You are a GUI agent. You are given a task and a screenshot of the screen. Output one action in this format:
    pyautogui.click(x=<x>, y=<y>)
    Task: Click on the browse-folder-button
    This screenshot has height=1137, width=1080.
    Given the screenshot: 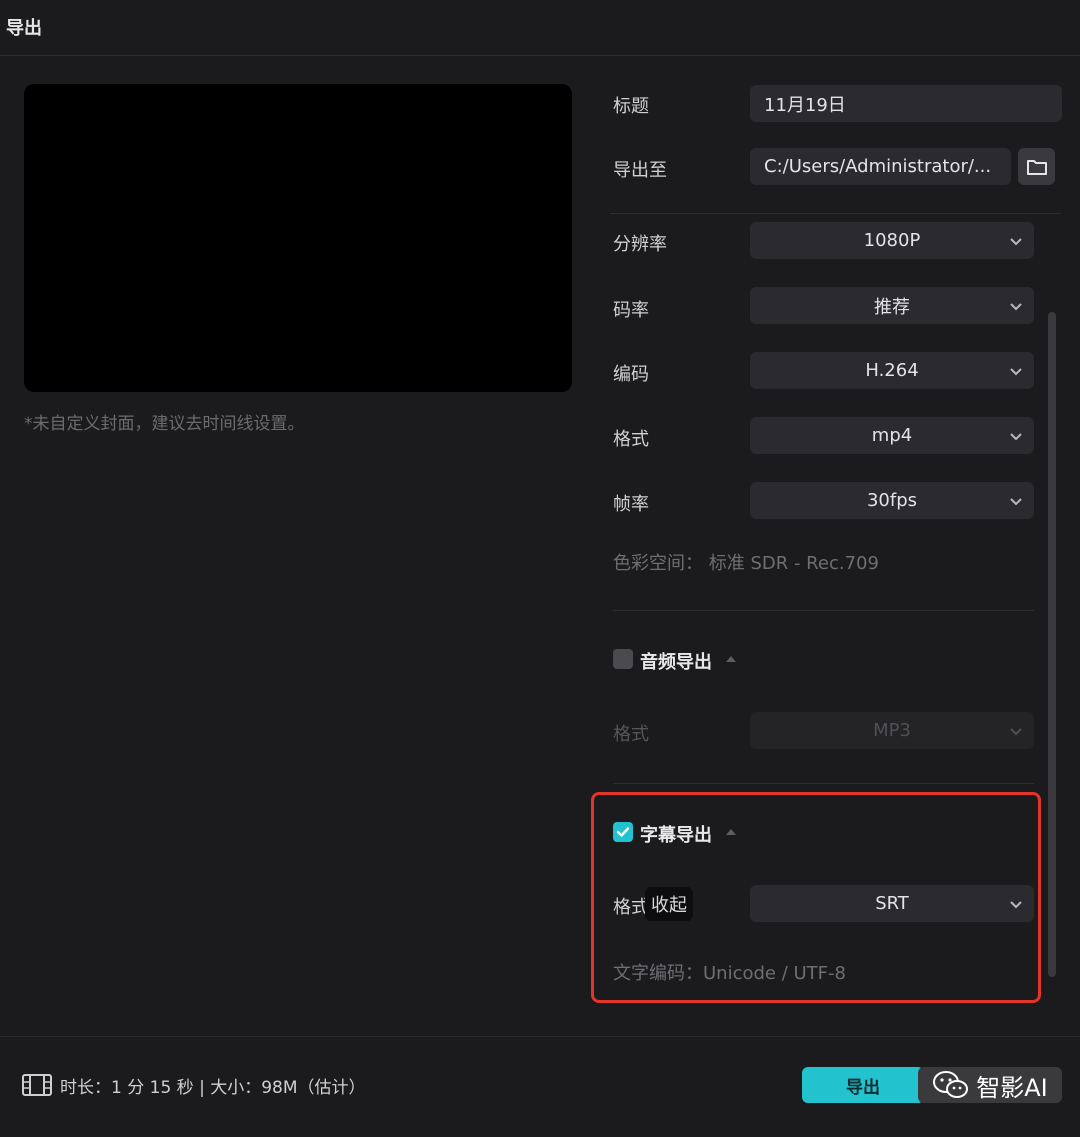 What is the action you would take?
    pyautogui.click(x=1036, y=166)
    